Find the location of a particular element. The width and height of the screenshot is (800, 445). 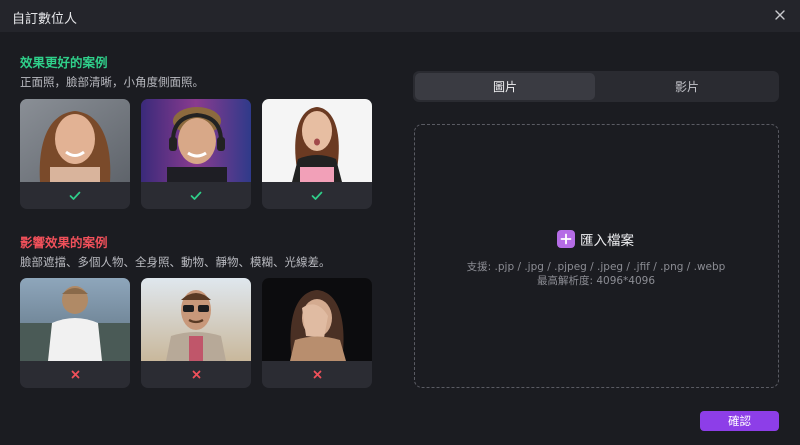

good-examples-description: 正面照，臉部清晰，小角度側面照。 is located at coordinates (112, 82).